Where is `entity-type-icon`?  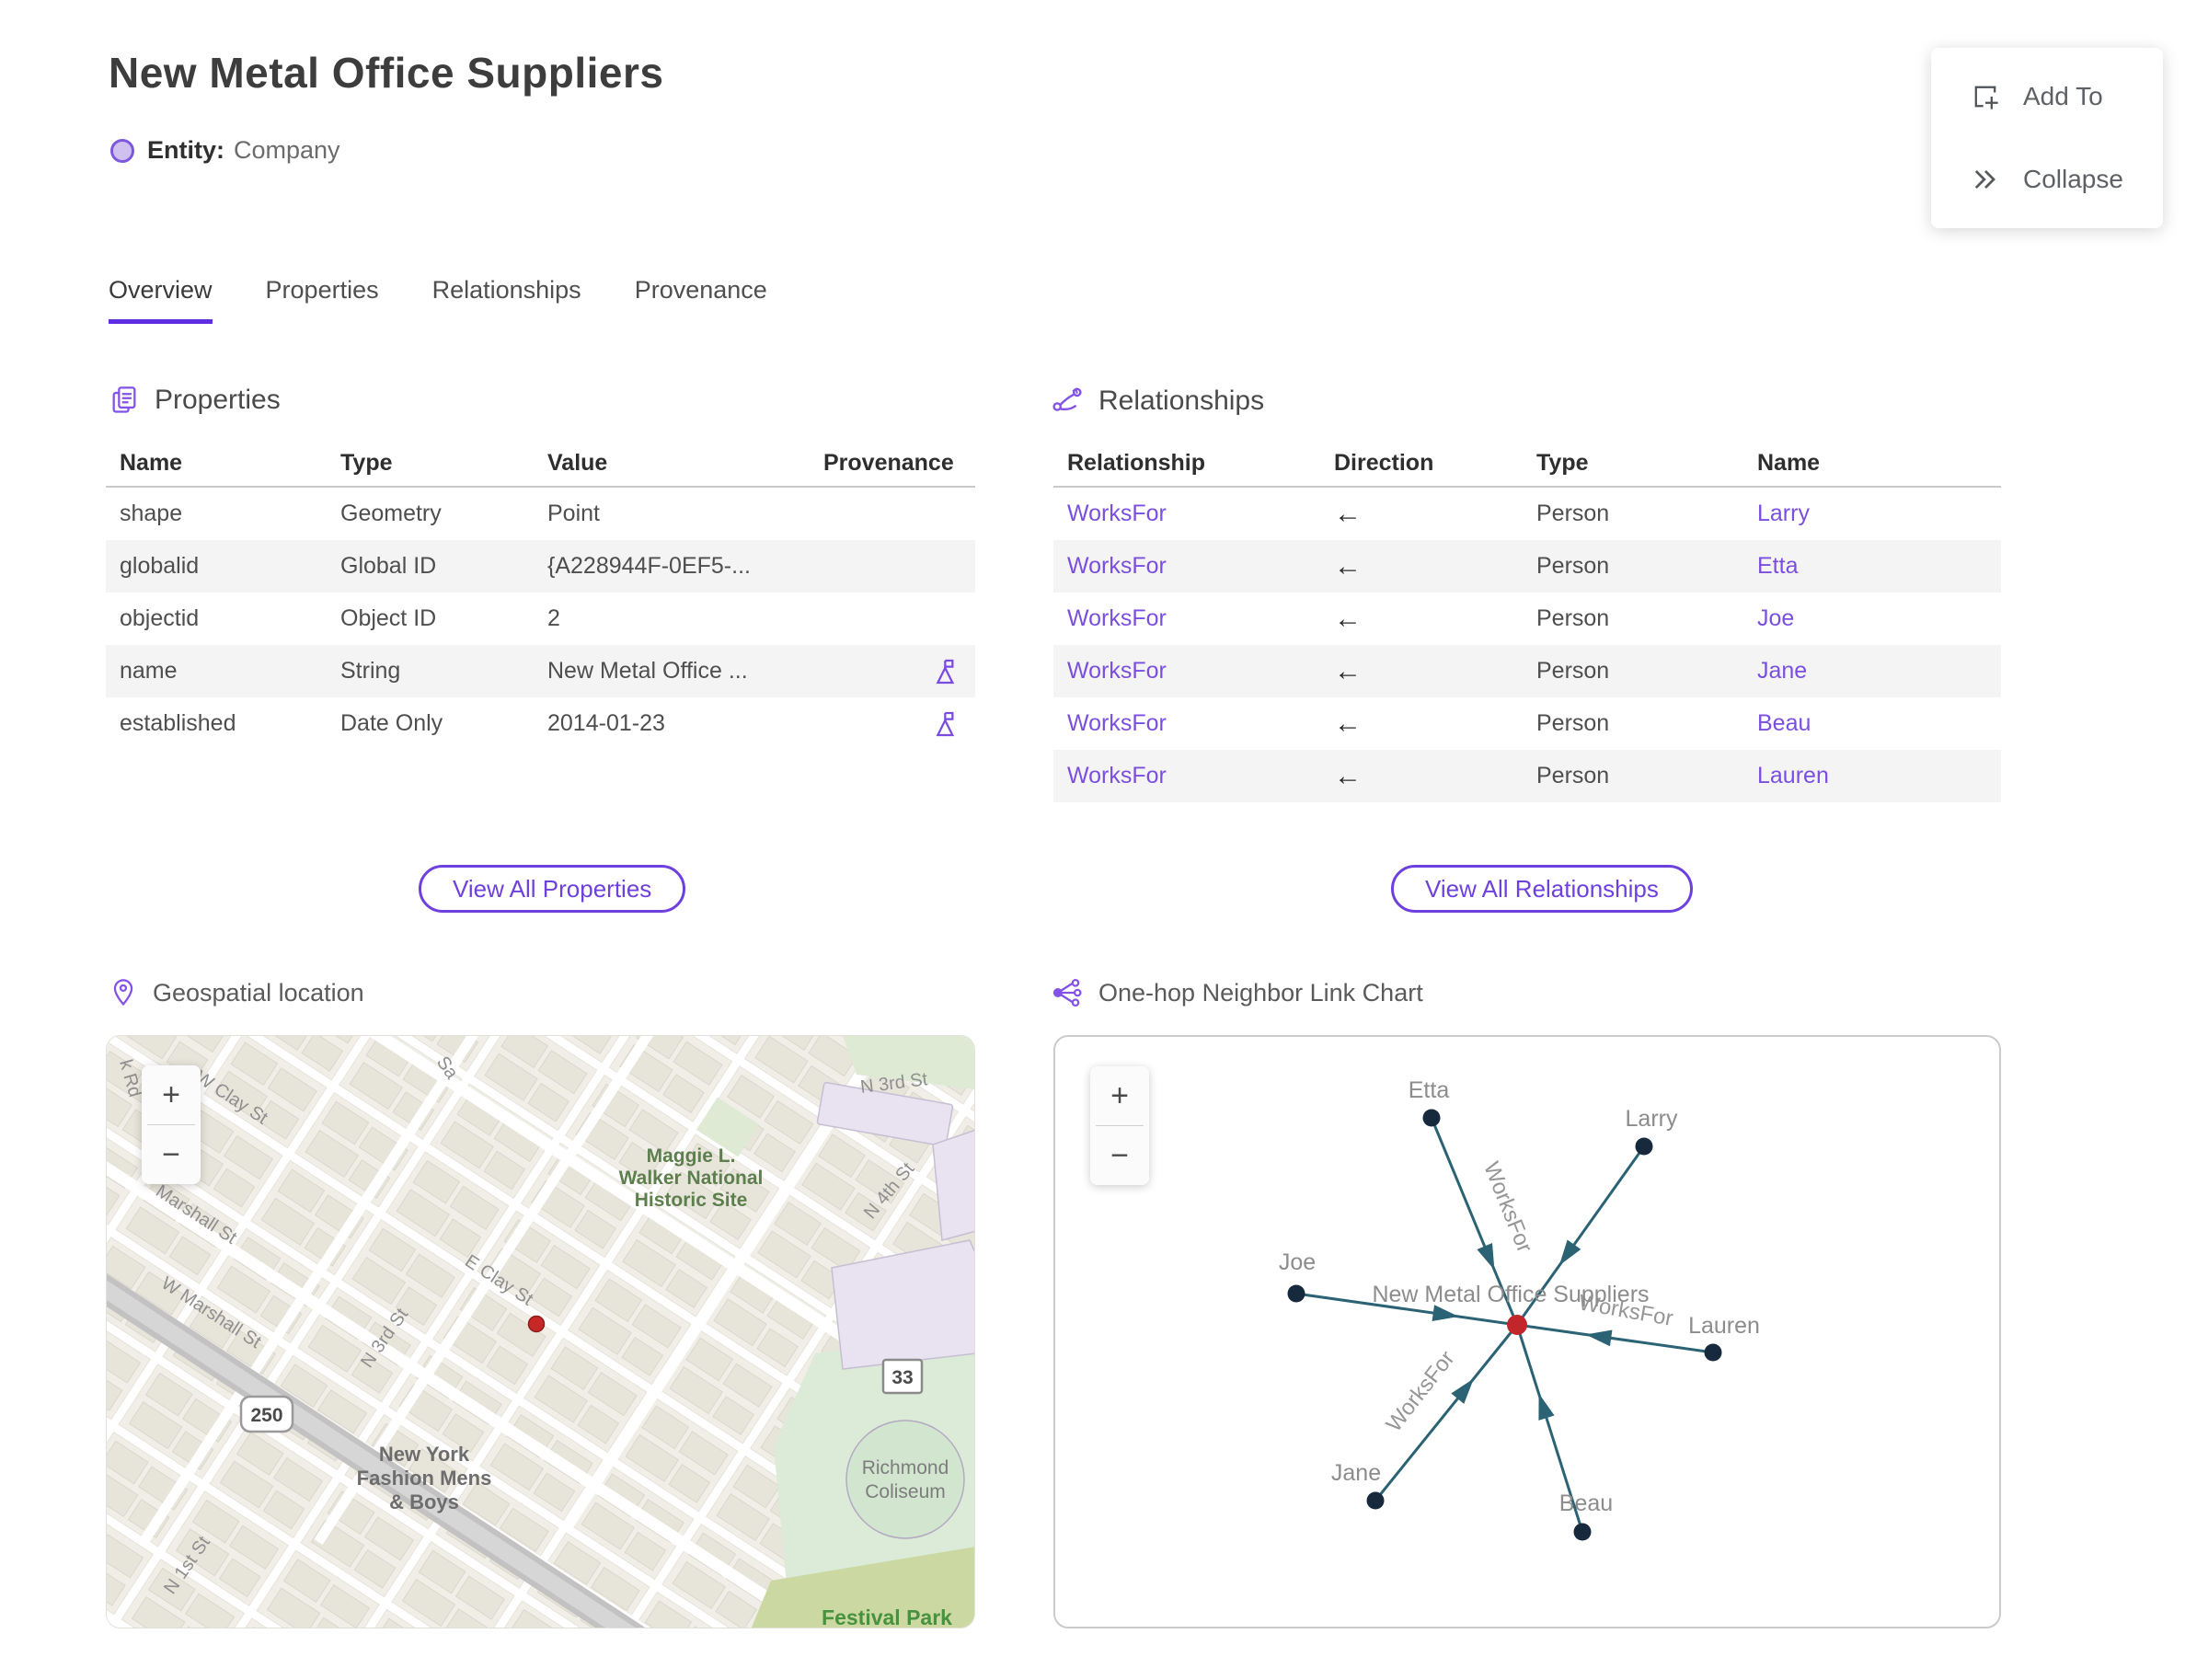 entity-type-icon is located at coordinates (122, 150).